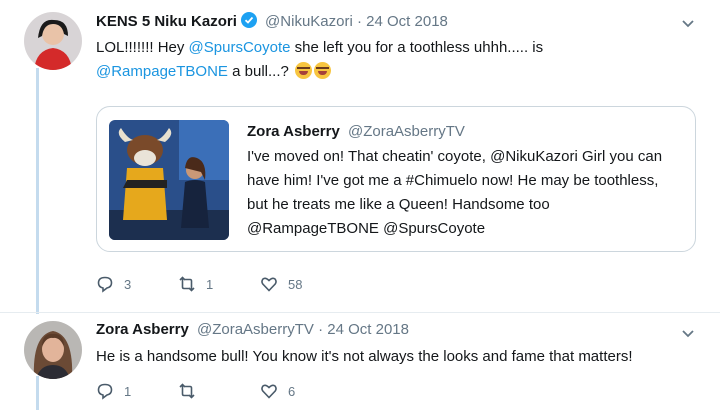 The image size is (720, 410). What do you see at coordinates (283, 391) in the screenshot?
I see `like-button: 6` at bounding box center [283, 391].